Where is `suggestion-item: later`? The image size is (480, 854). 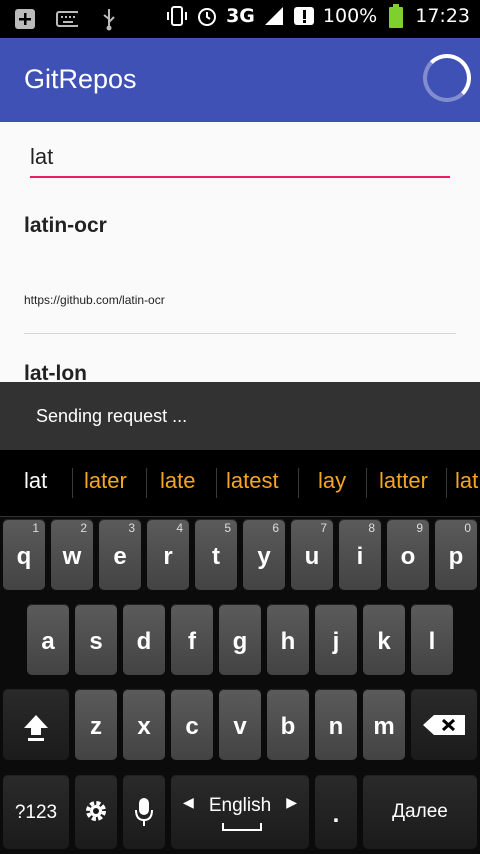
suggestion-item: later is located at coordinates (105, 481).